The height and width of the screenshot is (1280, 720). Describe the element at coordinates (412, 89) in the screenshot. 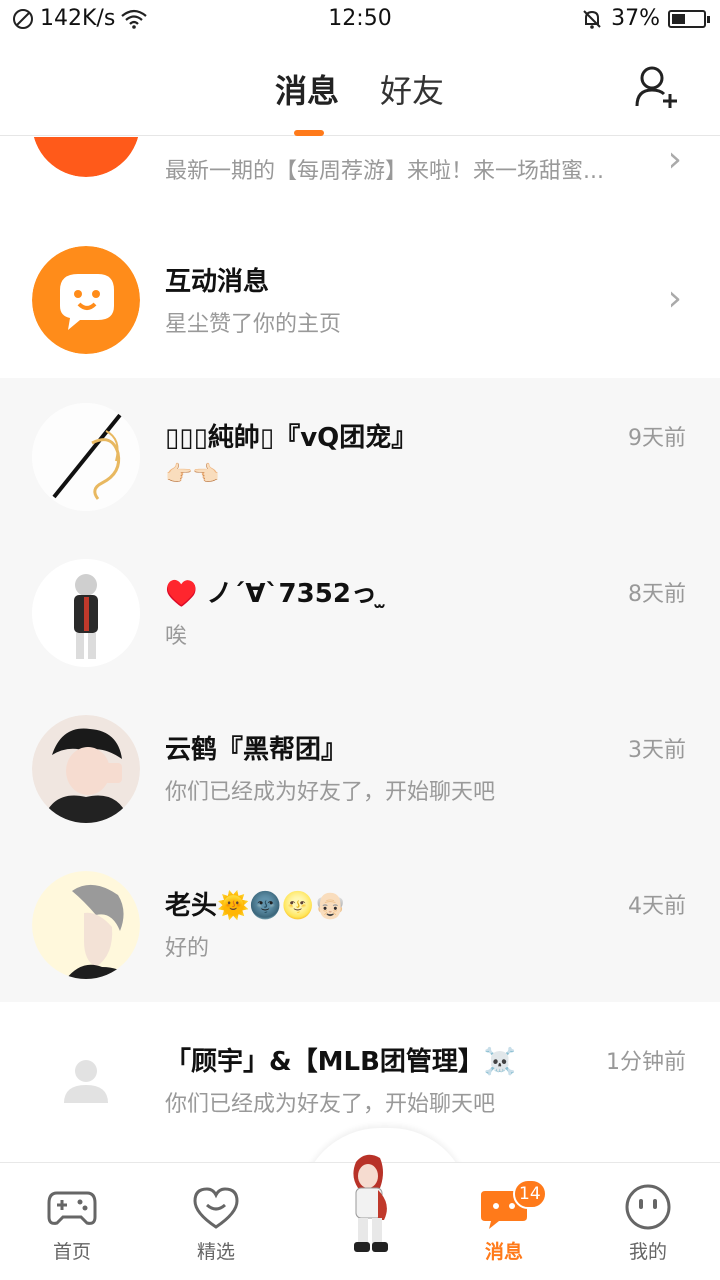

I see `tab-friends: 好友` at that location.